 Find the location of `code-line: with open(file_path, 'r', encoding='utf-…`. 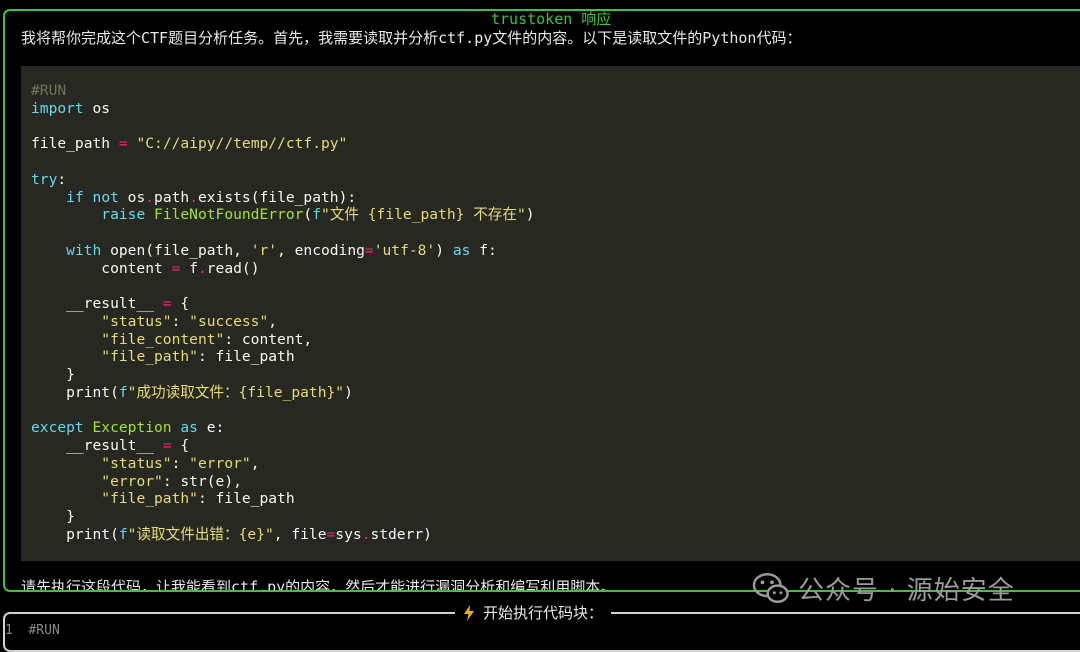

code-line: with open(file_path, 'r', encoding='utf-… is located at coordinates (281, 250).